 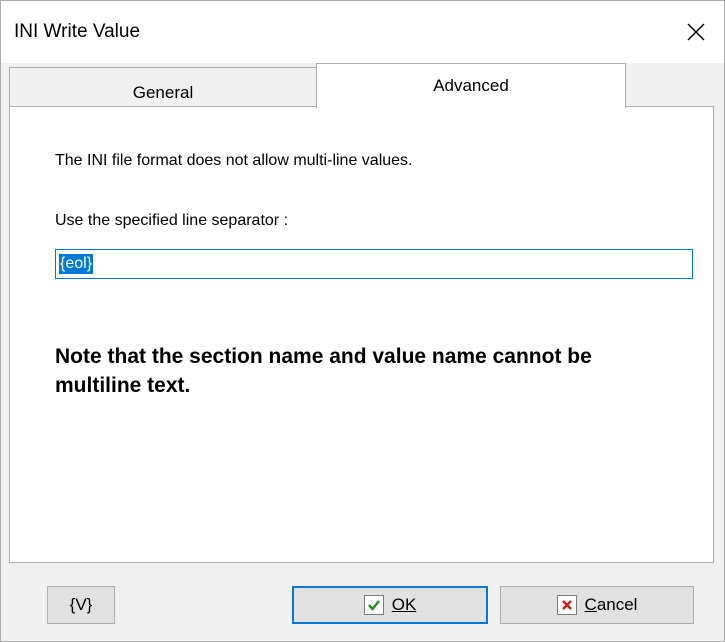 I want to click on separator-value: {eol}, so click(x=76, y=264).